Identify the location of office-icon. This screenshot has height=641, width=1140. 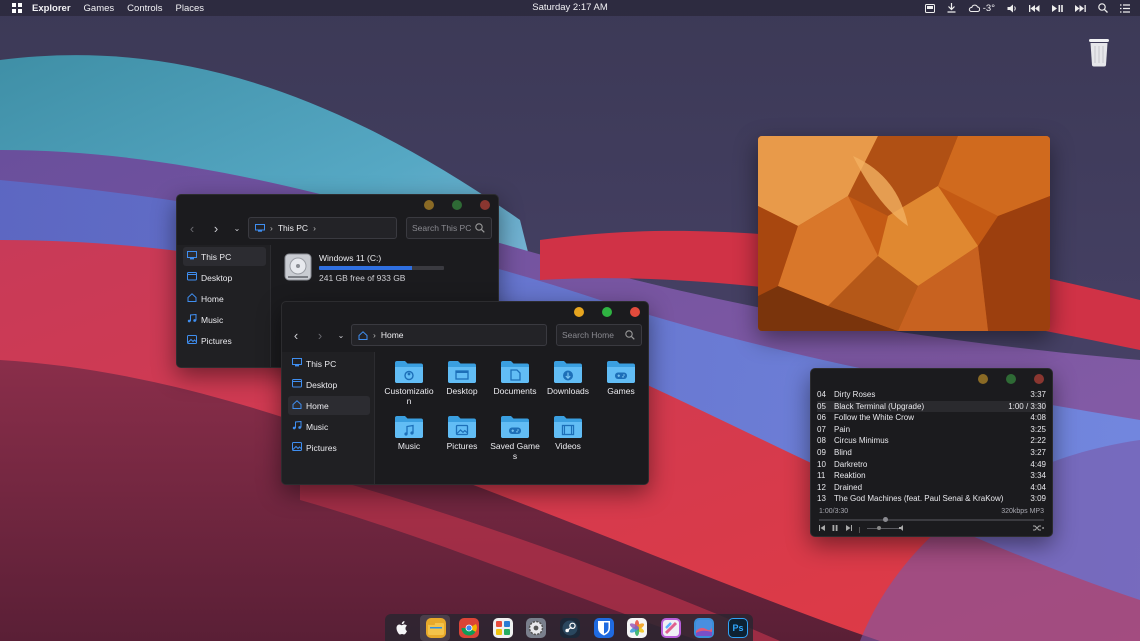
(502, 628).